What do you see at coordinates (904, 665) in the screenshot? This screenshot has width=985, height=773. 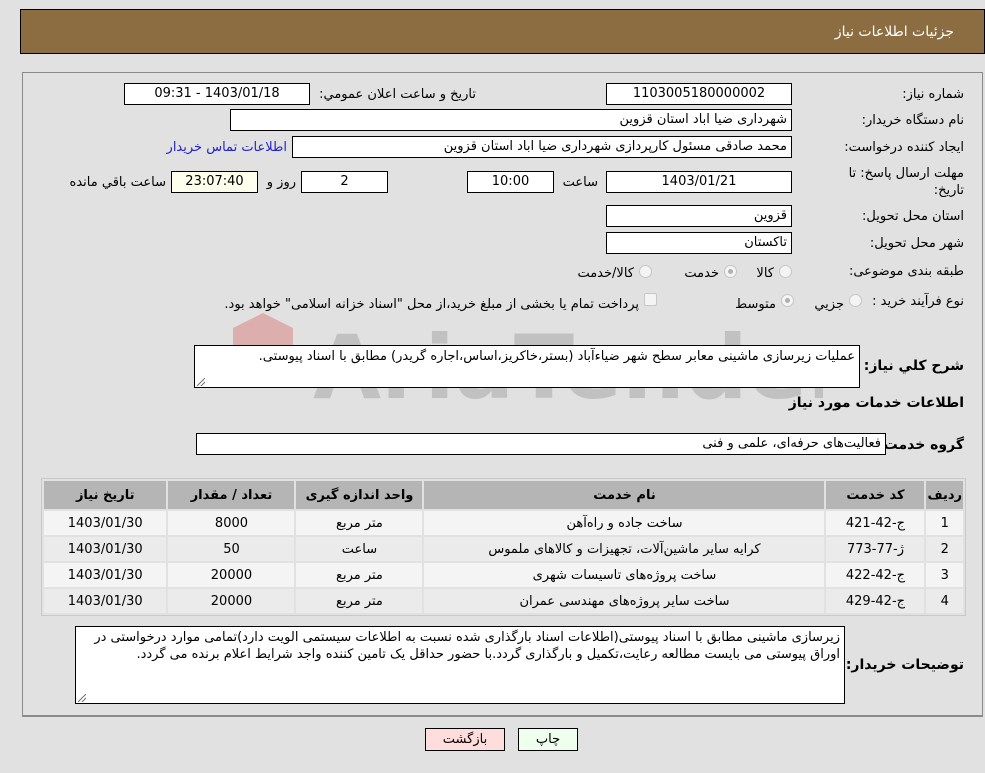 I see `buyer-notes-label: توضیحات خریدار:` at bounding box center [904, 665].